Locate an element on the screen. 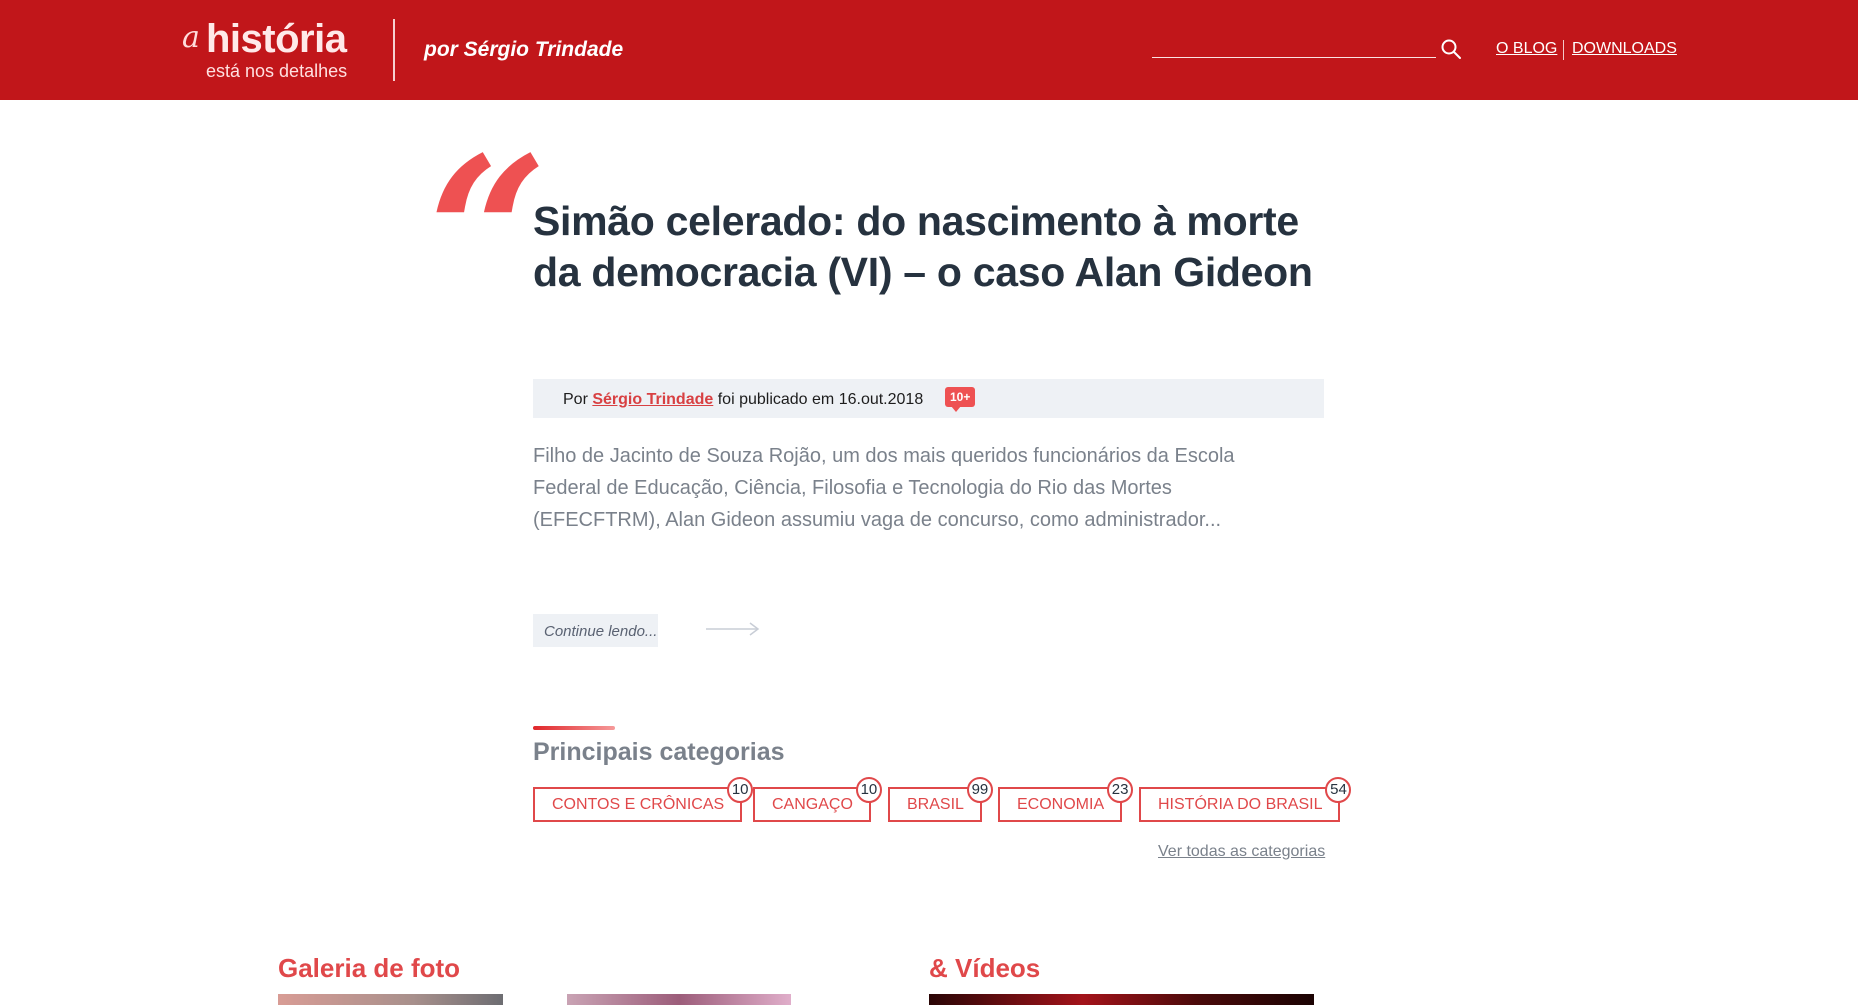 This screenshot has width=1858, height=1005. categories-heading: Principais categorias is located at coordinates (659, 752).